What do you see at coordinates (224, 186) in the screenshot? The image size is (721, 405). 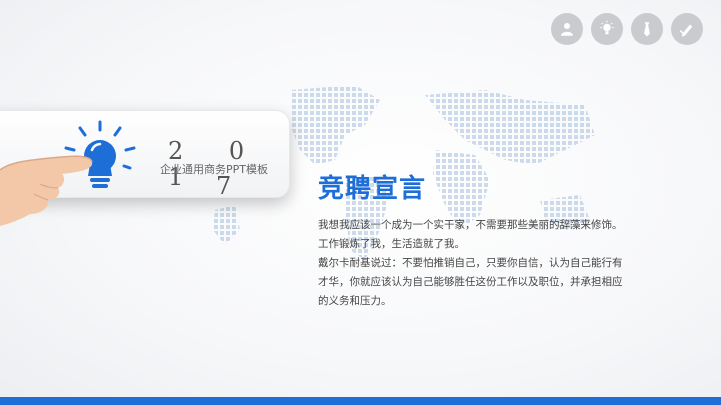 I see `year-last-digit: 7` at bounding box center [224, 186].